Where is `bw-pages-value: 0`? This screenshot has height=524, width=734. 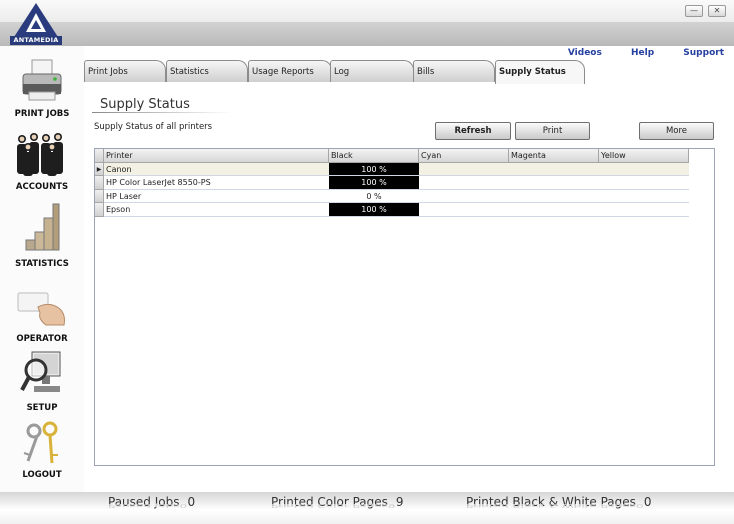
bw-pages-value: 0 is located at coordinates (647, 502).